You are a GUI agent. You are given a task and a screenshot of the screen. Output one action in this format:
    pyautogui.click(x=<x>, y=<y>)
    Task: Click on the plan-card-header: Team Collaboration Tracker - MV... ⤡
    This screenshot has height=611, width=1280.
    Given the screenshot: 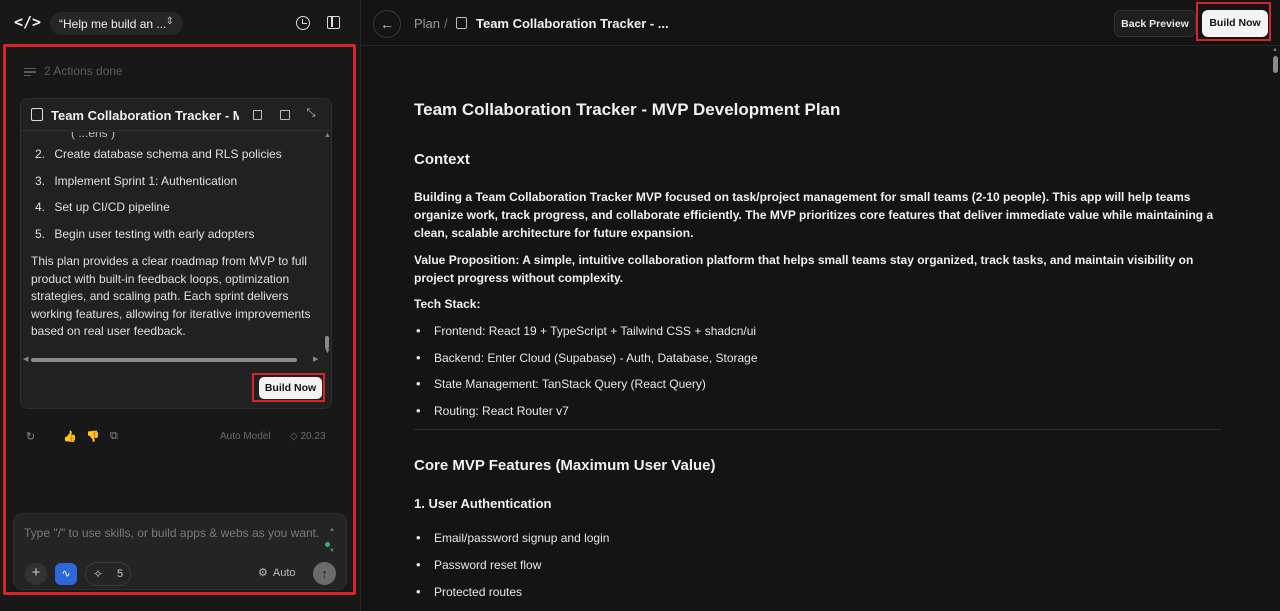 What is the action you would take?
    pyautogui.click(x=176, y=115)
    